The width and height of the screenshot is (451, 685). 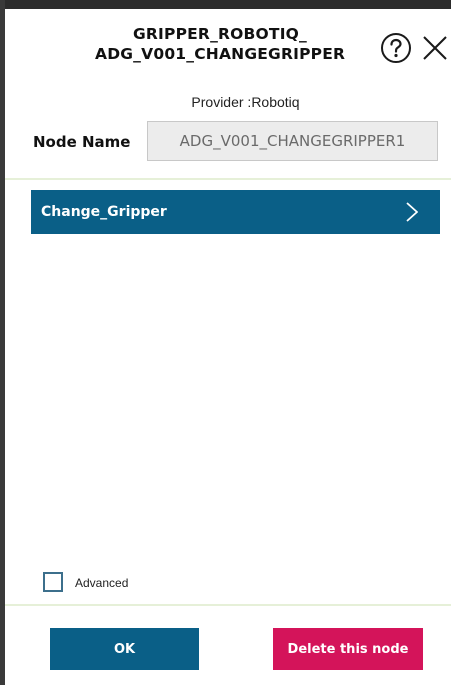 What do you see at coordinates (225, 4) in the screenshot?
I see `window-frame-top` at bounding box center [225, 4].